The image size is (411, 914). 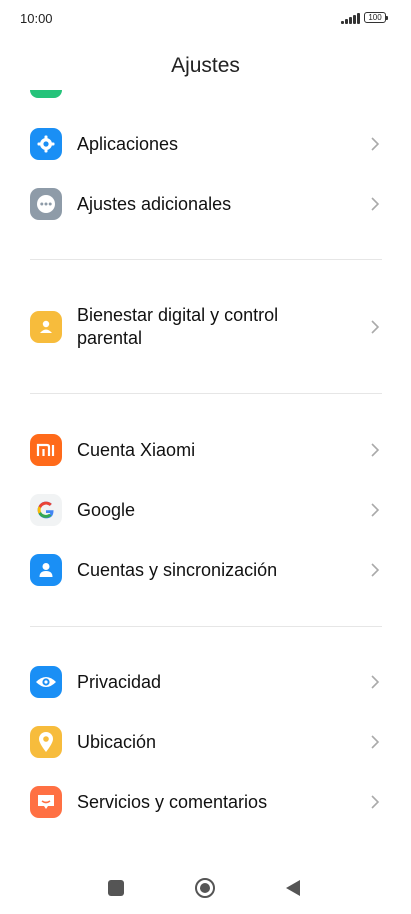 I want to click on back-button, so click(x=293, y=888).